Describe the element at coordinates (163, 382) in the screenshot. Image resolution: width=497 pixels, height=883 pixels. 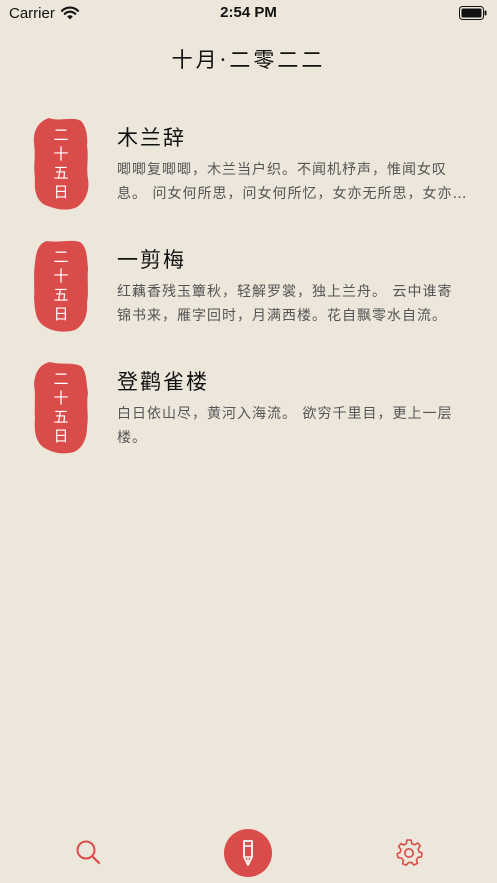
I see `entry-title: 登鹳雀楼` at that location.